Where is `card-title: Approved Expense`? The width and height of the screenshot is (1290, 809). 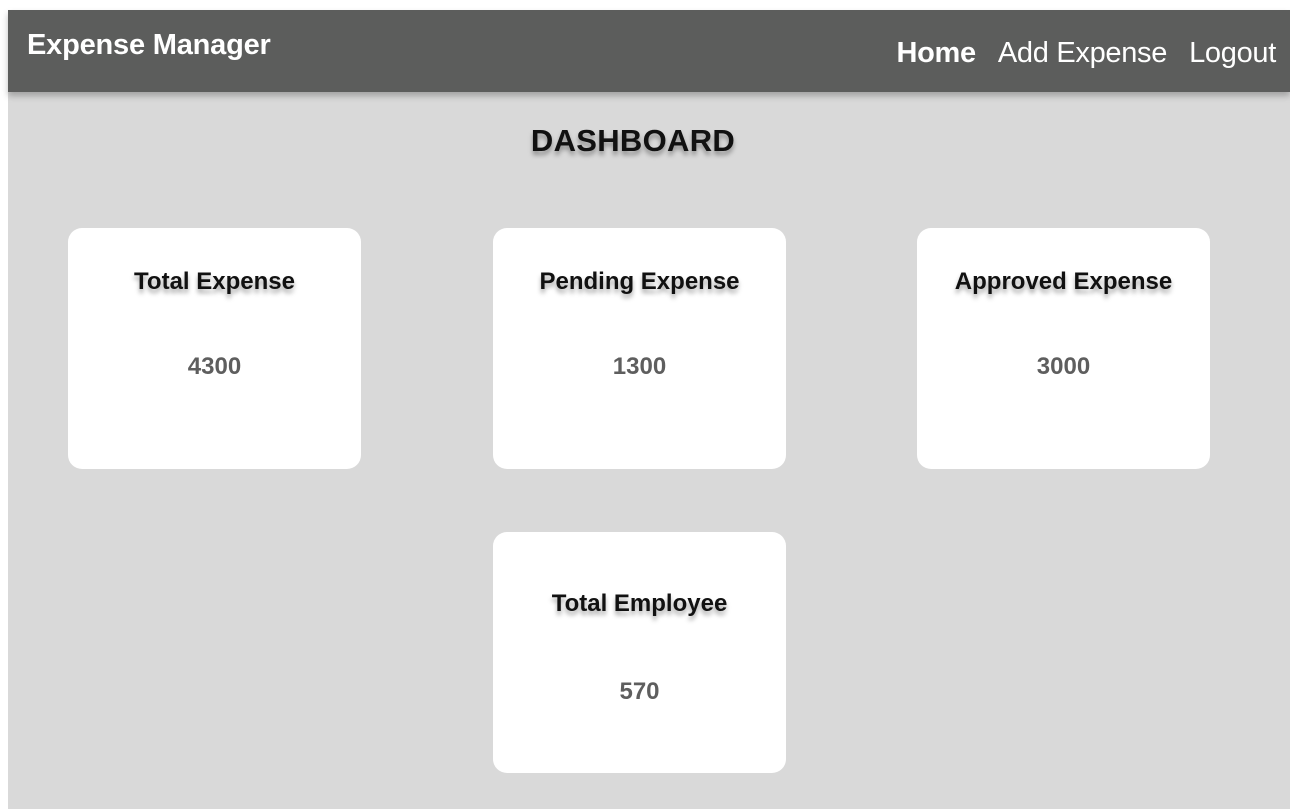
card-title: Approved Expense is located at coordinates (1063, 281).